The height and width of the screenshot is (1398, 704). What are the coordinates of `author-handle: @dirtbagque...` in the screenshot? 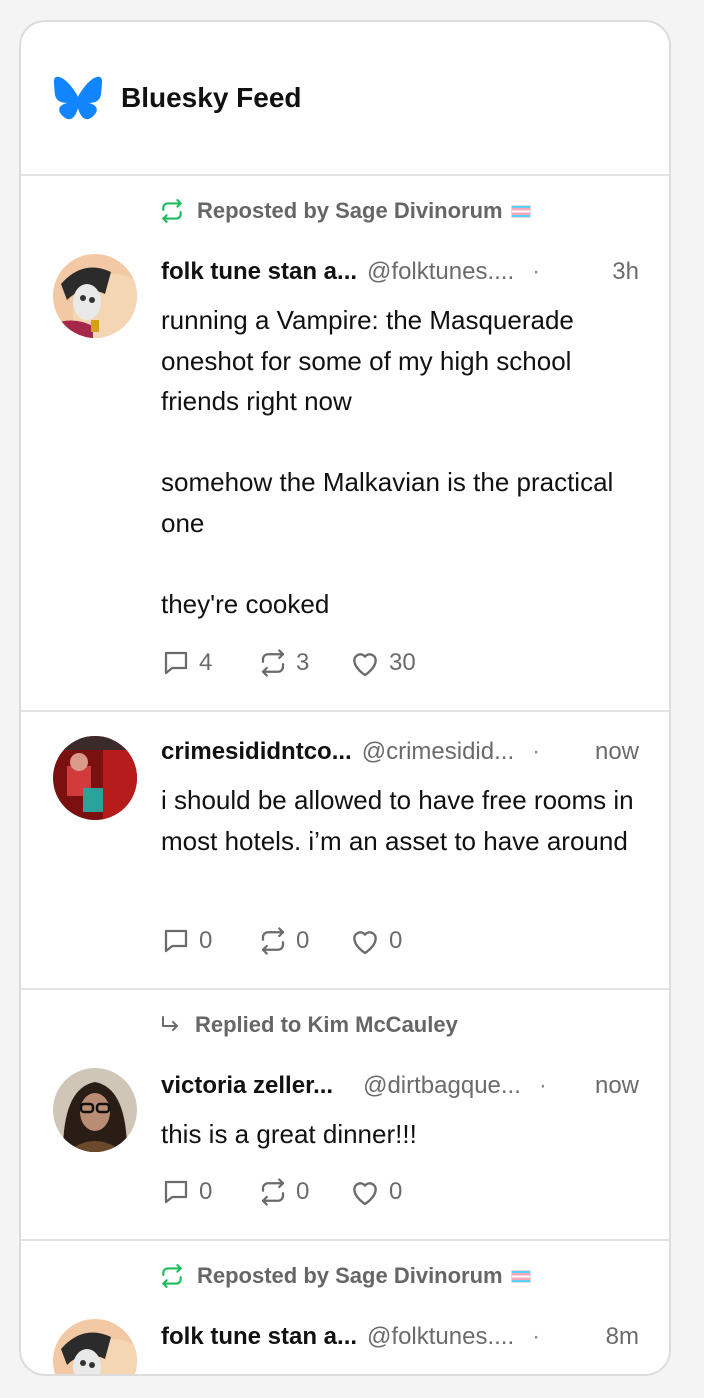 It's located at (442, 1086).